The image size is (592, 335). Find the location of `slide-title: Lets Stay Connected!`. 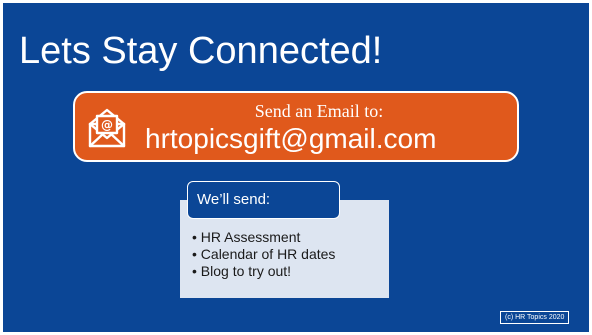

slide-title: Lets Stay Connected! is located at coordinates (201, 51).